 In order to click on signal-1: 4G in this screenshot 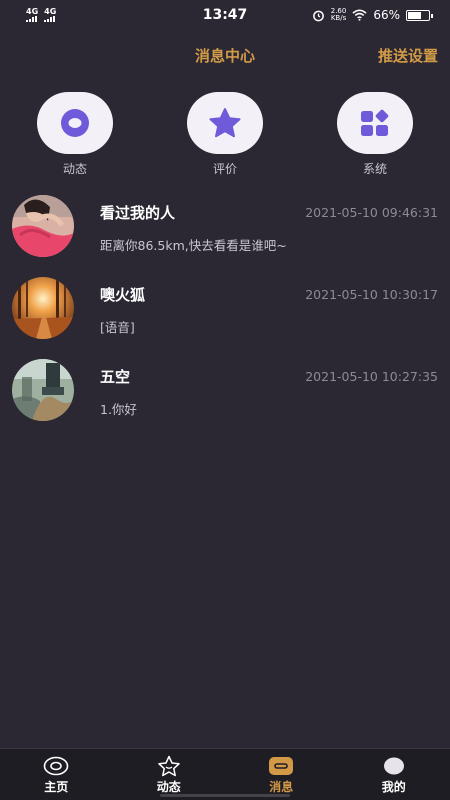, I will do `click(32, 15)`.